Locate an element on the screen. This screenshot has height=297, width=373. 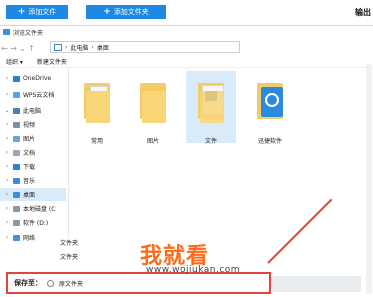
add-folder-button: + 添加文件夹 is located at coordinates (126, 12).